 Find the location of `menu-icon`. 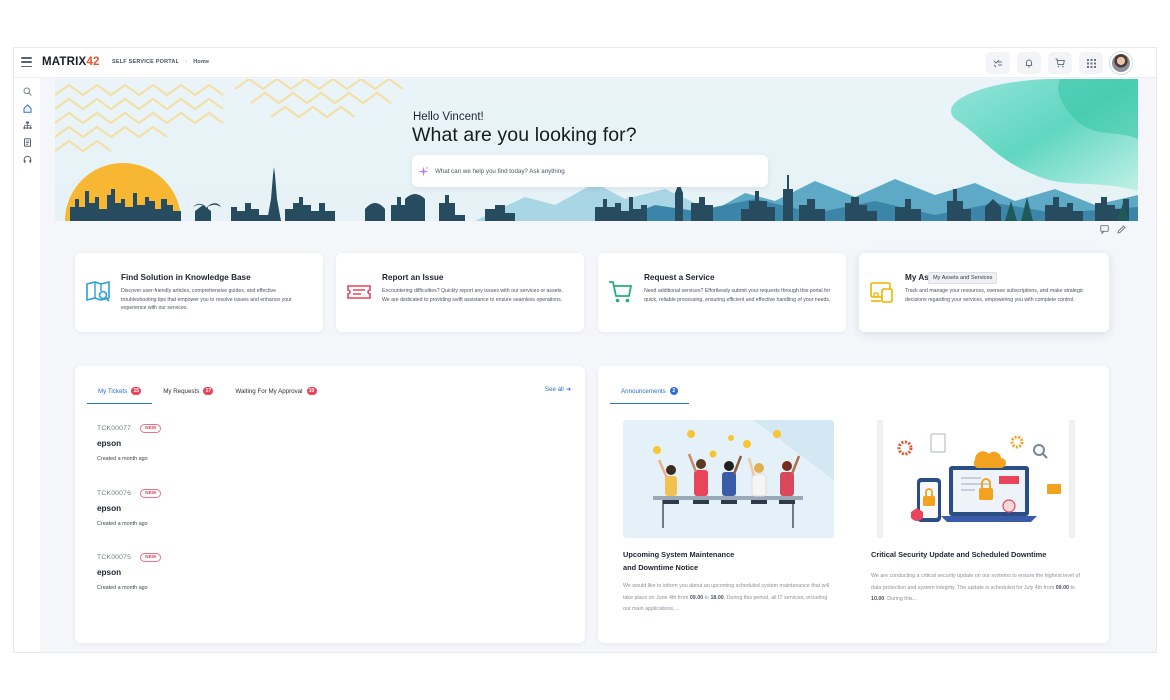

menu-icon is located at coordinates (26, 62).